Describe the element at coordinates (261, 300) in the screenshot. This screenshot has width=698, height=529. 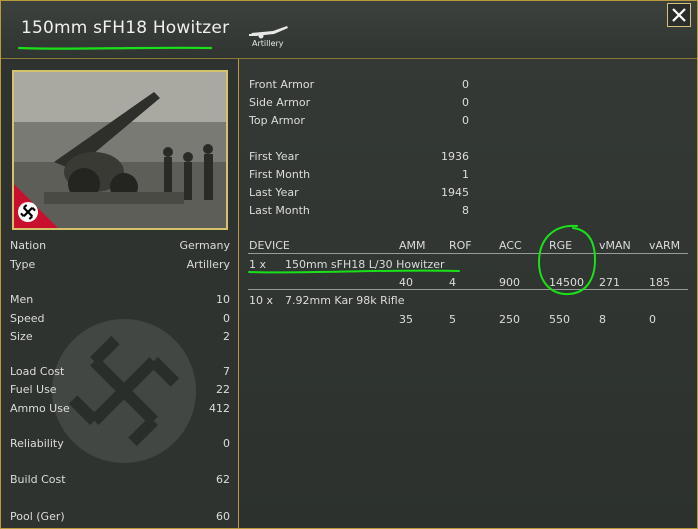
I see `device-2-qty: 10 x` at that location.